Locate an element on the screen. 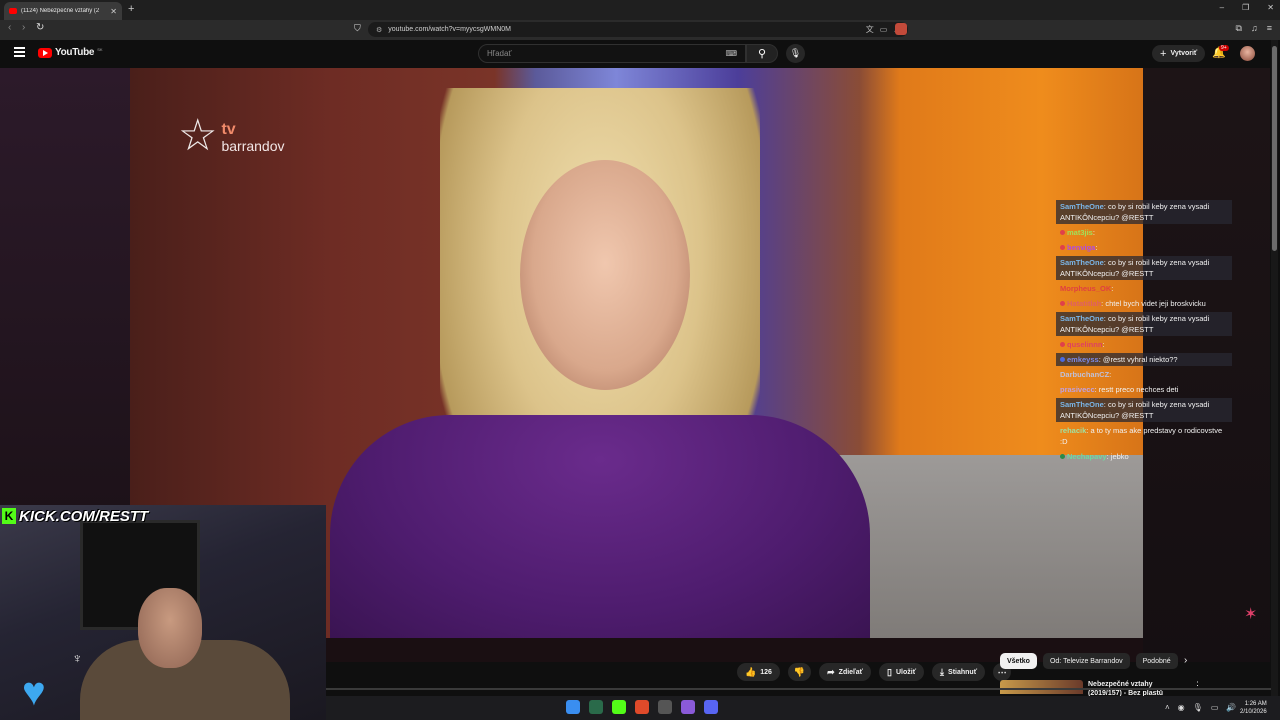 Image resolution: width=1280 pixels, height=720 pixels. search-icon: ⚲ is located at coordinates (762, 54).